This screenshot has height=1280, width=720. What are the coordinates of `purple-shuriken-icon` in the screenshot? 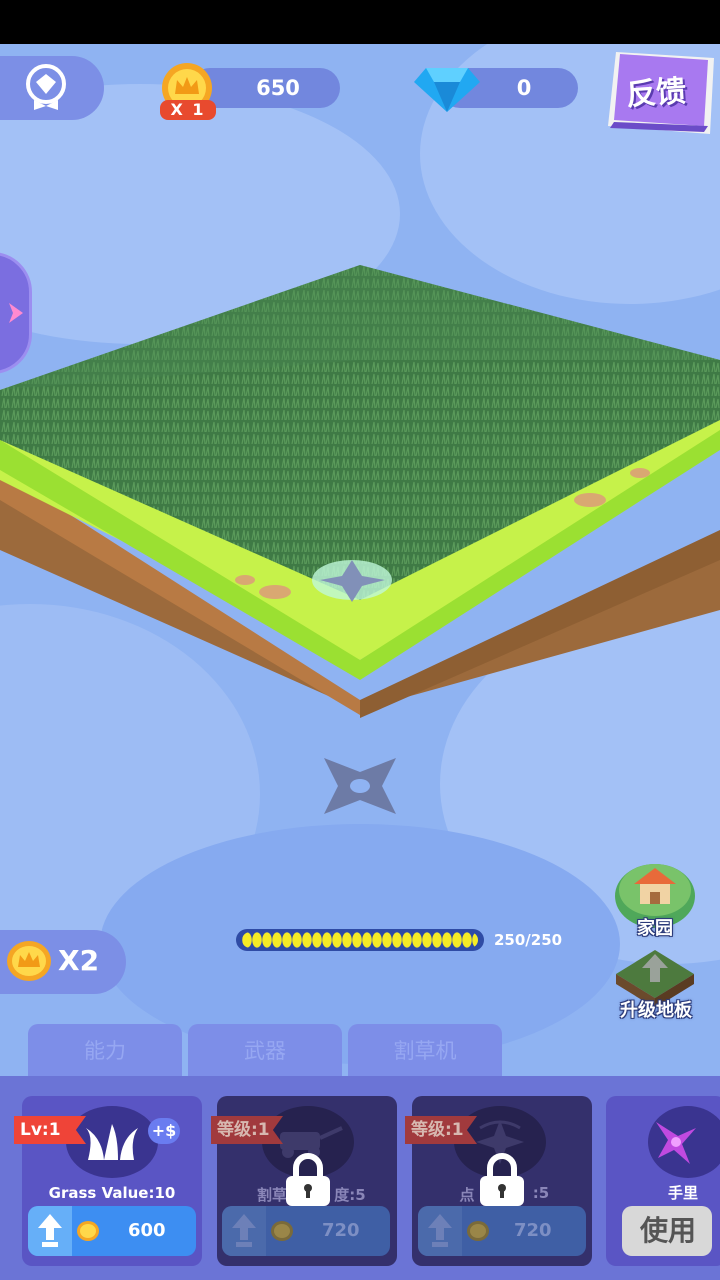 It's located at (676, 1143).